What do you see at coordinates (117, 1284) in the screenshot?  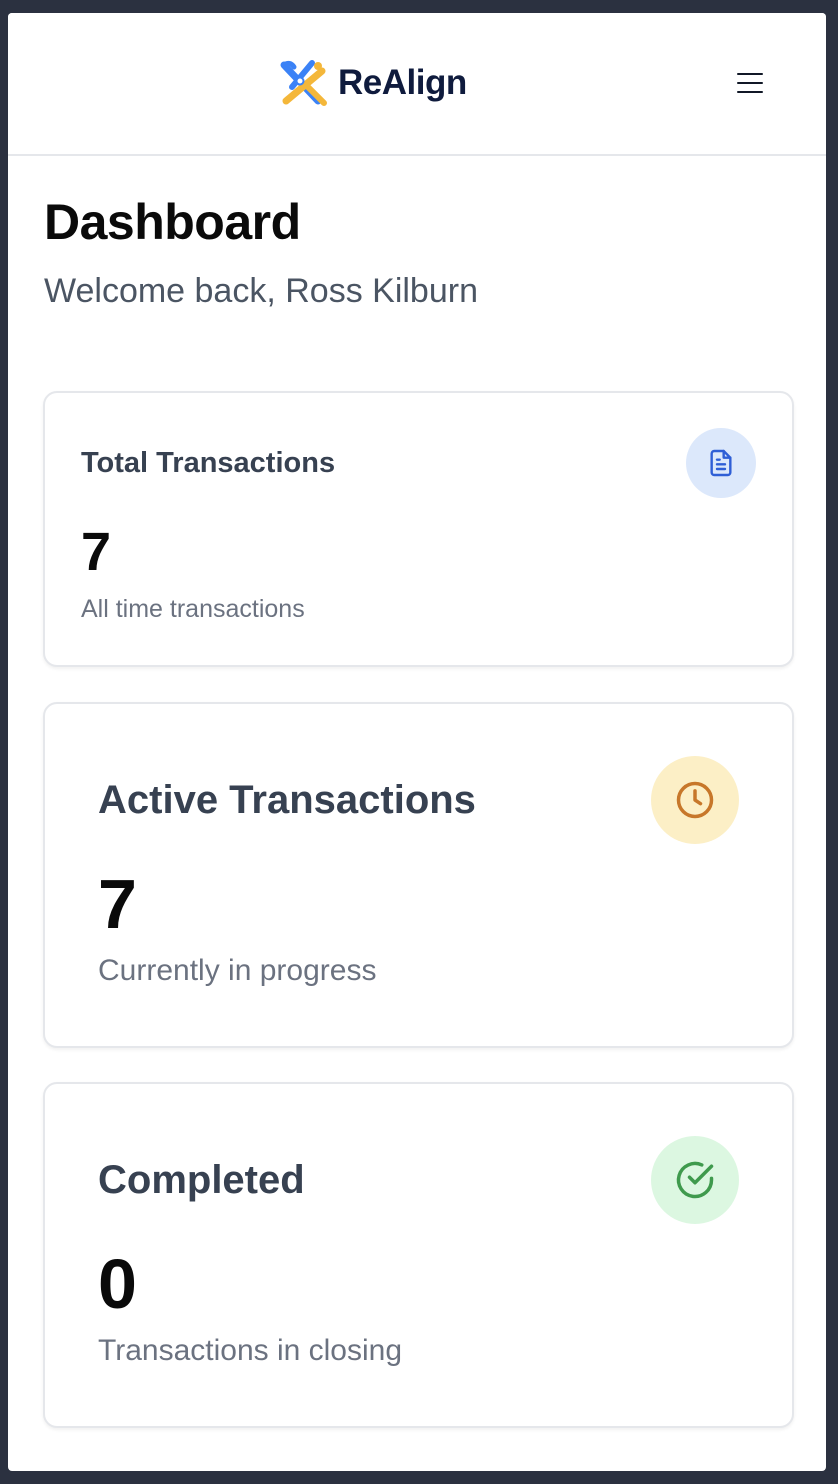 I see `card-value: 0` at bounding box center [117, 1284].